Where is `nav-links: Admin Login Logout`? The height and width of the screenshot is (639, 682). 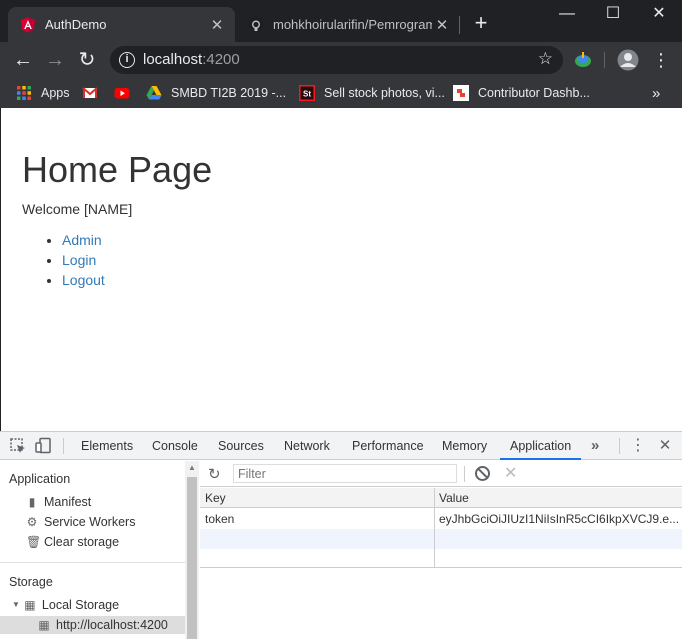 nav-links: Admin Login Logout is located at coordinates (83, 260).